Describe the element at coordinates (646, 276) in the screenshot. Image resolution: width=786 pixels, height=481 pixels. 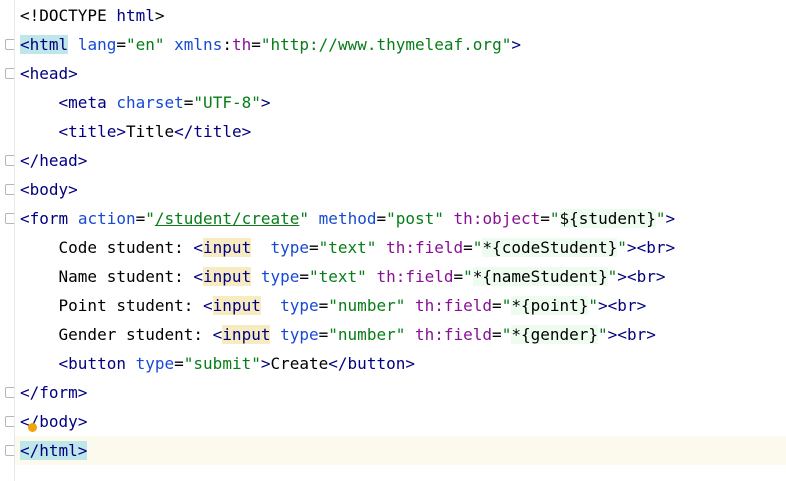
I see `br-tag: <br>` at that location.